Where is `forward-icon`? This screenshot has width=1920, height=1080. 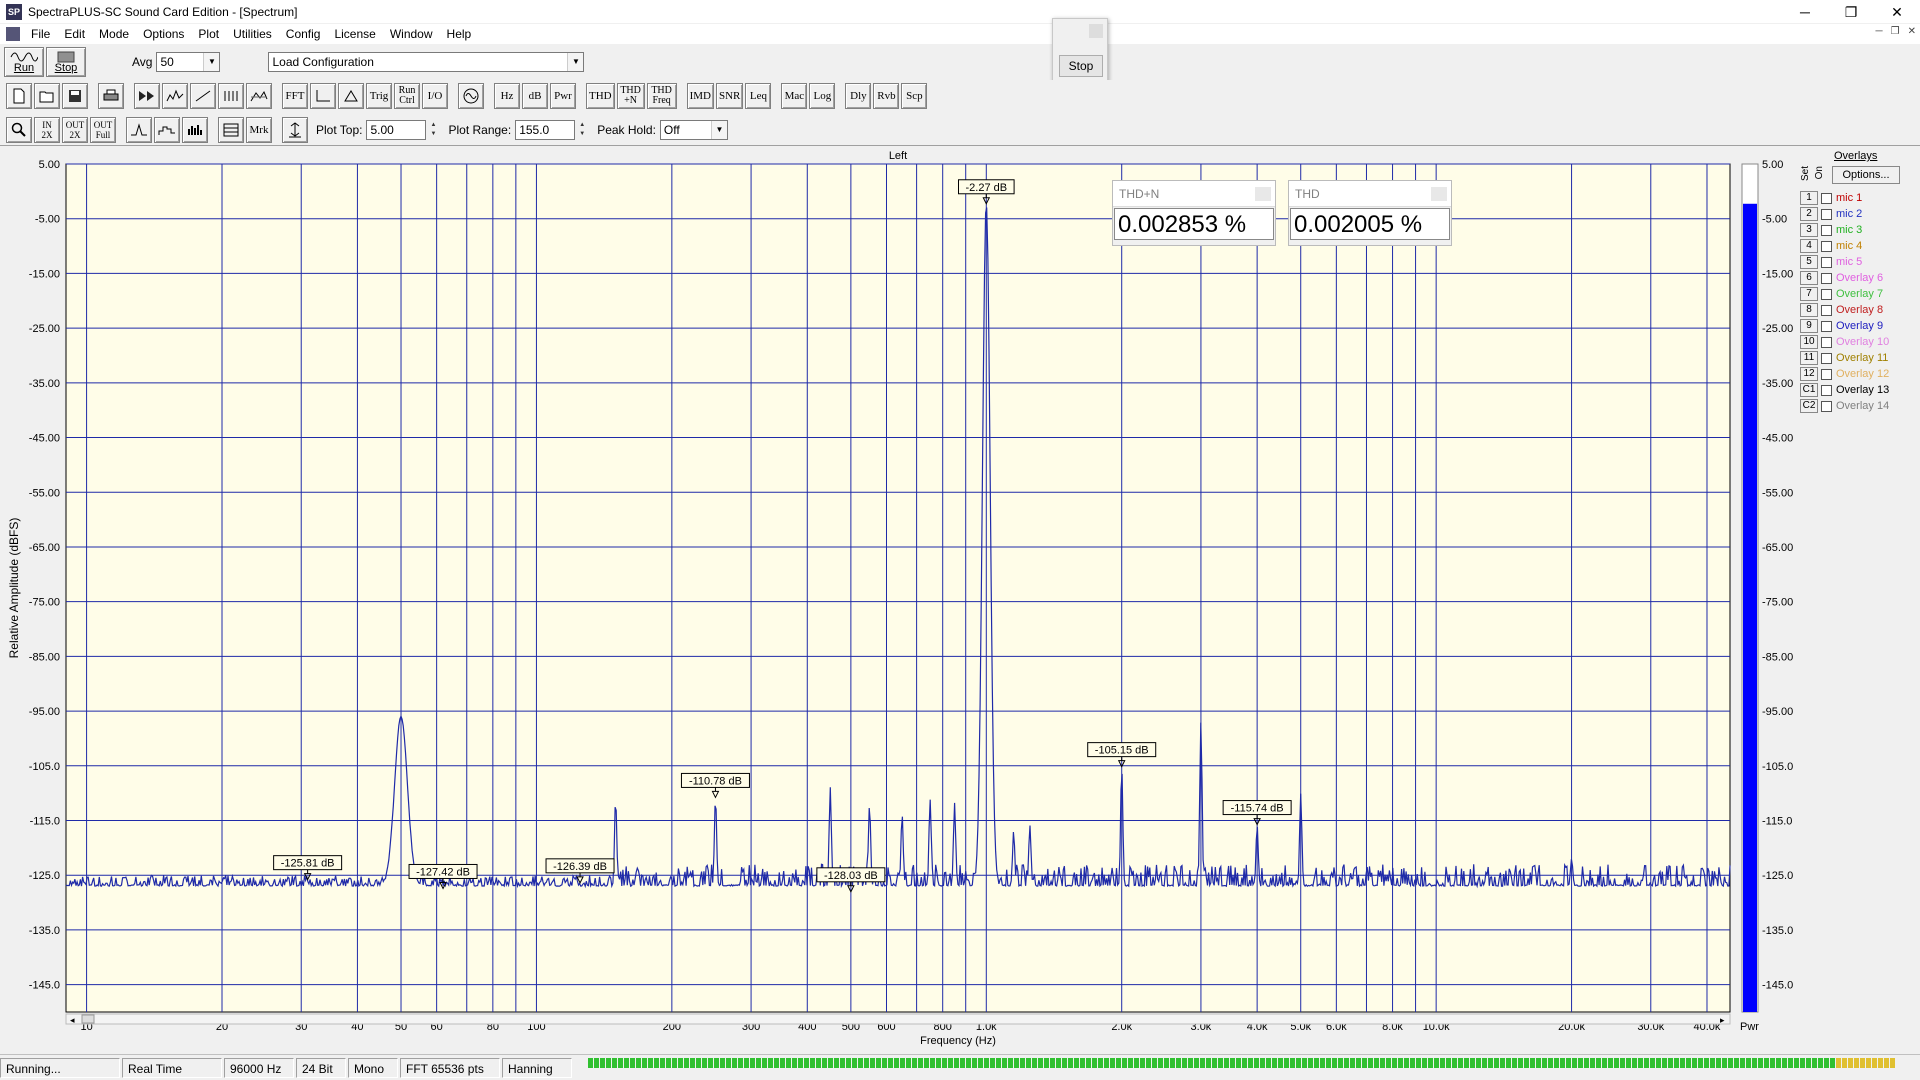 forward-icon is located at coordinates (147, 96).